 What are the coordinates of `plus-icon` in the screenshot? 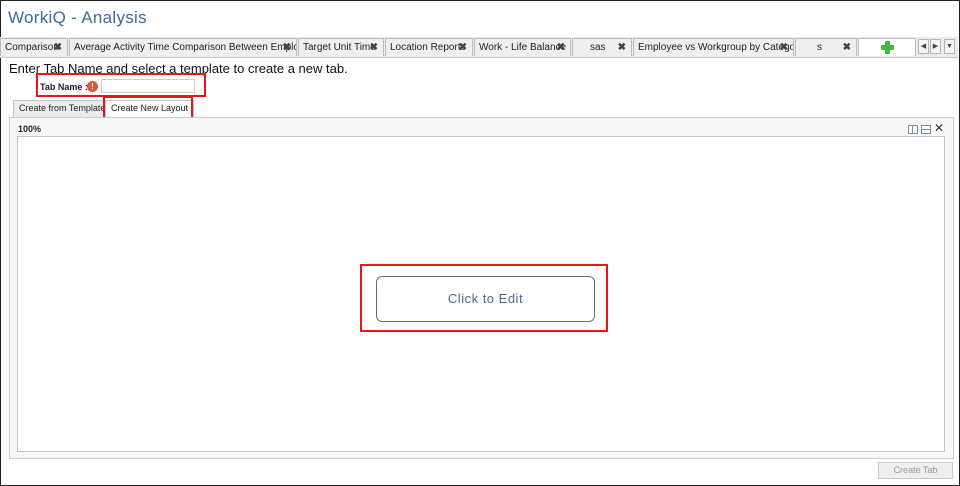 It's located at (887, 47).